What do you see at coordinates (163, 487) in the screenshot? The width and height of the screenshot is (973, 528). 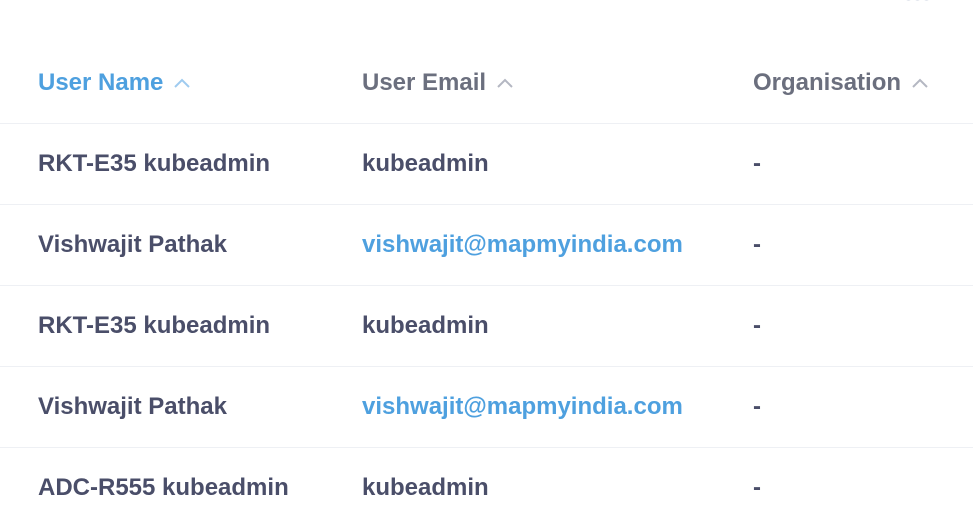 I see `user-name-cell: ADC-R555 kubeadmin` at bounding box center [163, 487].